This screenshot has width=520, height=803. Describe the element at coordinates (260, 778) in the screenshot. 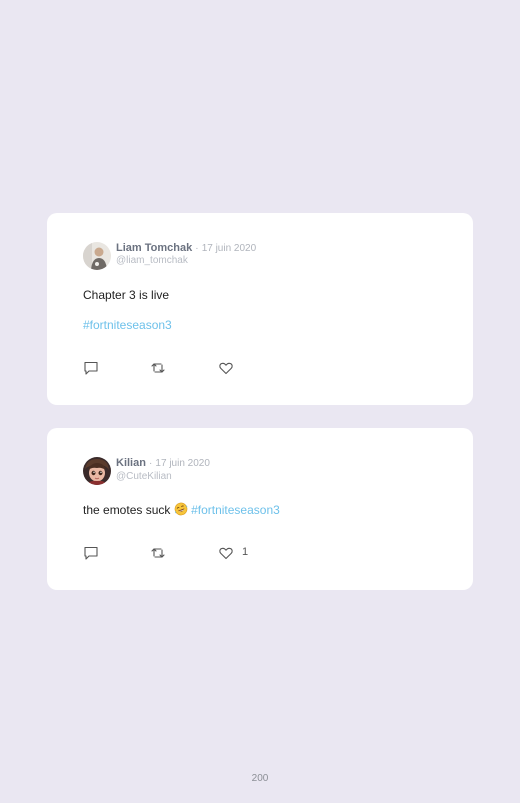

I see `page-number: 200` at that location.